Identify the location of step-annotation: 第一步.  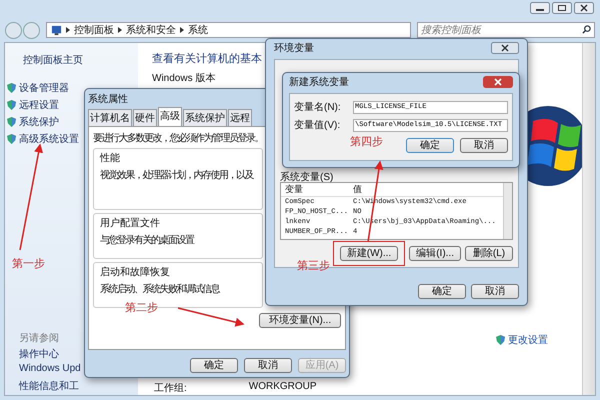
(28, 264).